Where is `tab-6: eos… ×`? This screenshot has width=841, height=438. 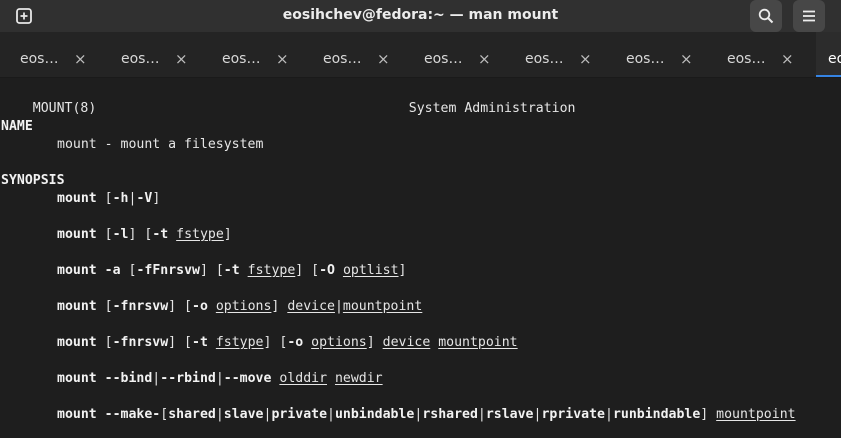
tab-6: eos… × is located at coordinates (555, 54).